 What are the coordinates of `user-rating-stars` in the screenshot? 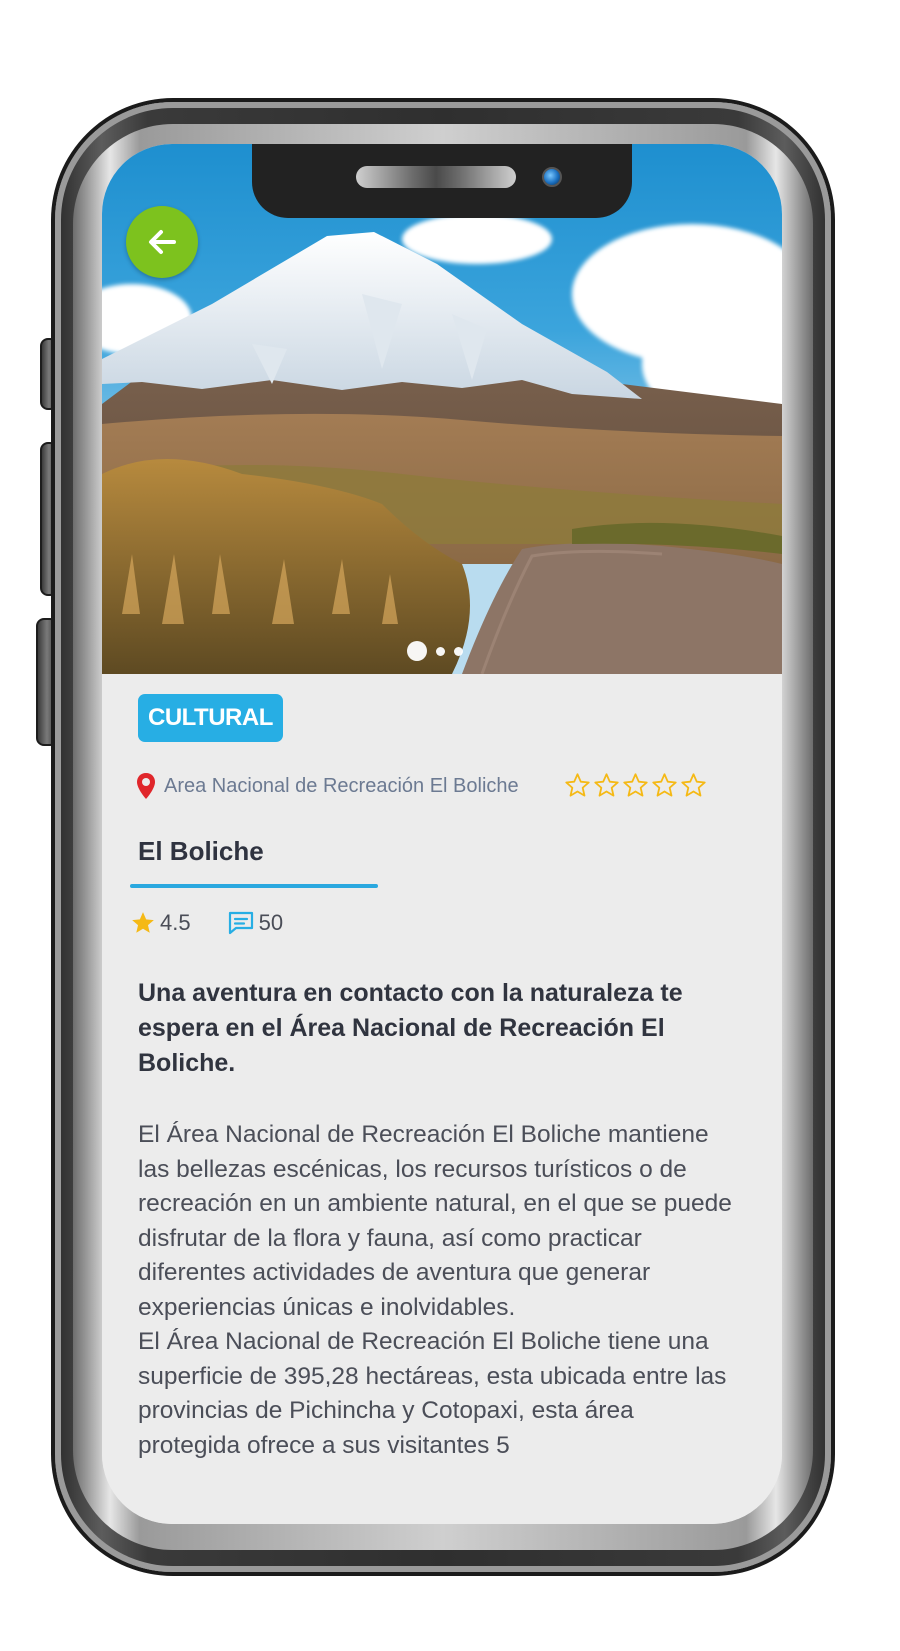 It's located at (635, 785).